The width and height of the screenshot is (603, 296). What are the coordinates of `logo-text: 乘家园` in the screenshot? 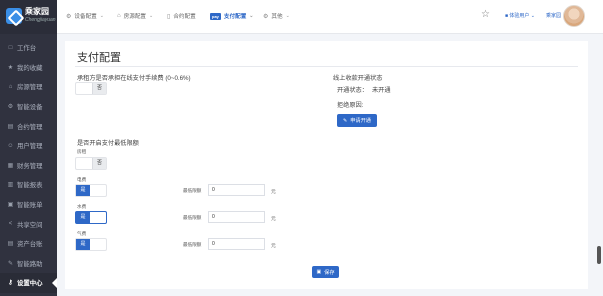 It's located at (37, 11).